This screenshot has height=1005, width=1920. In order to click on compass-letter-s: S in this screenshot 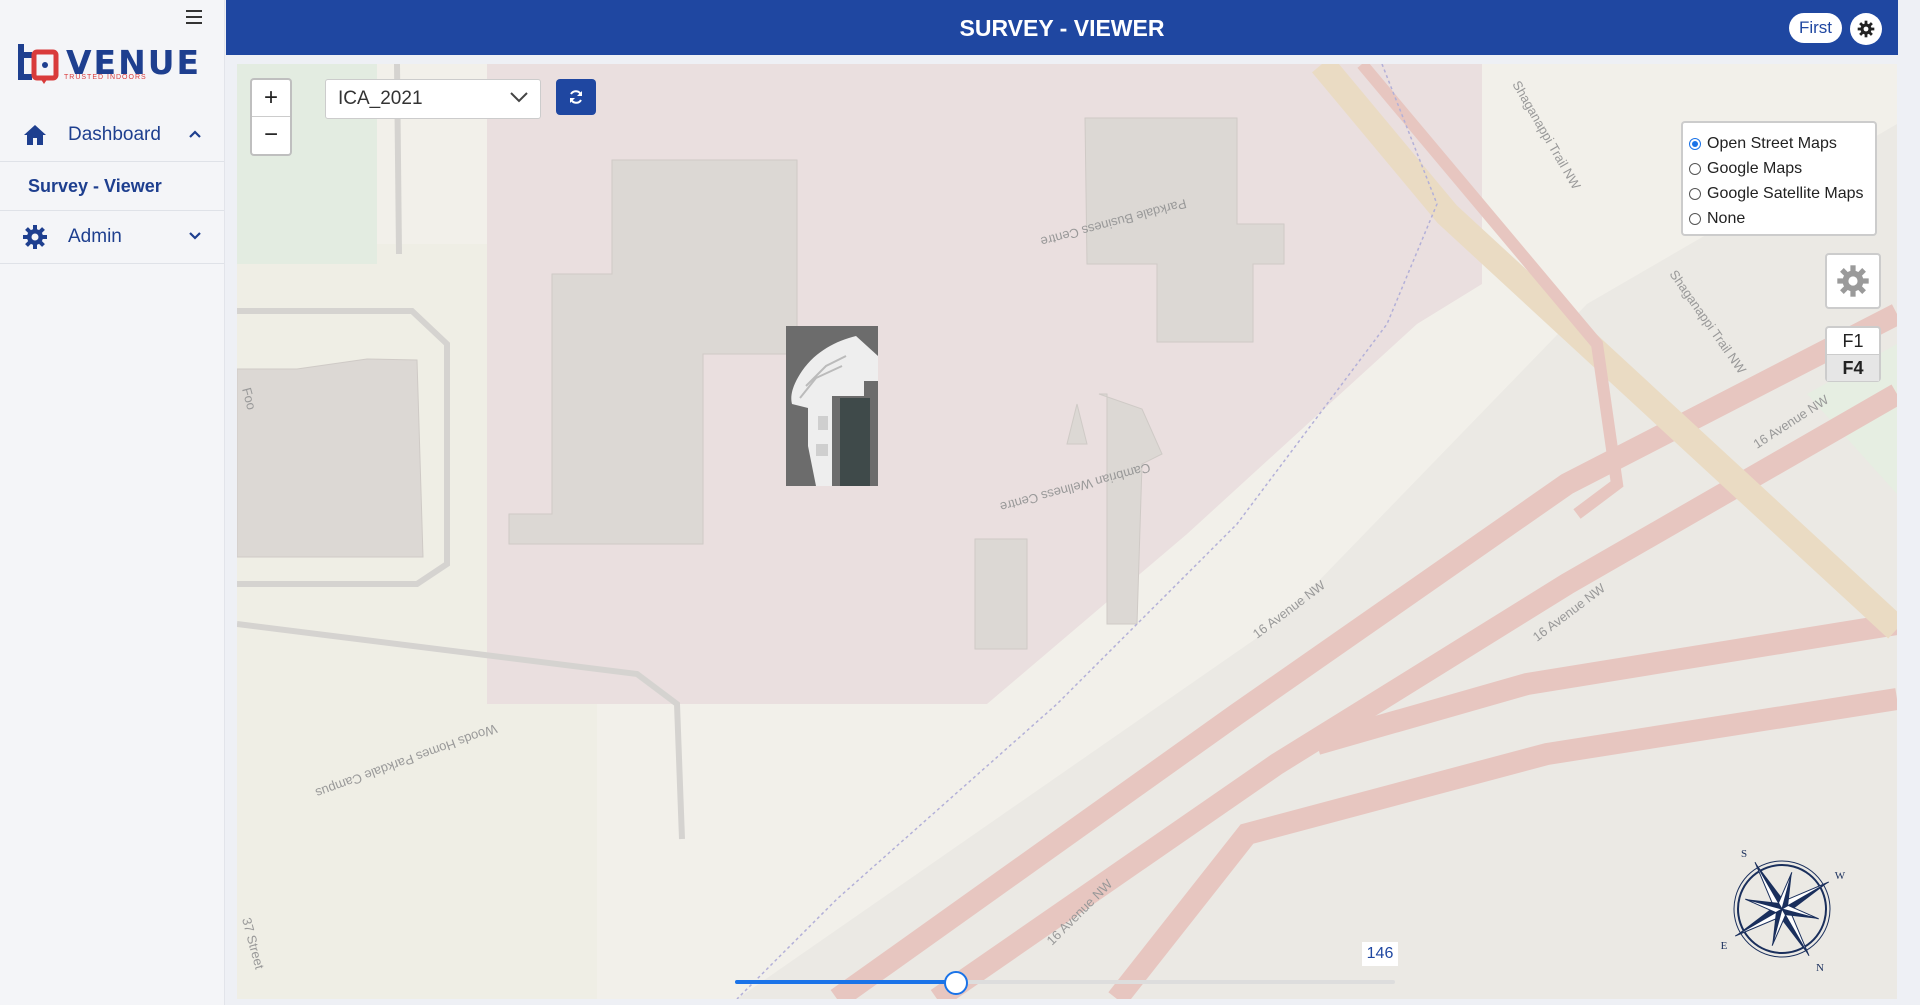, I will do `click(1744, 854)`.